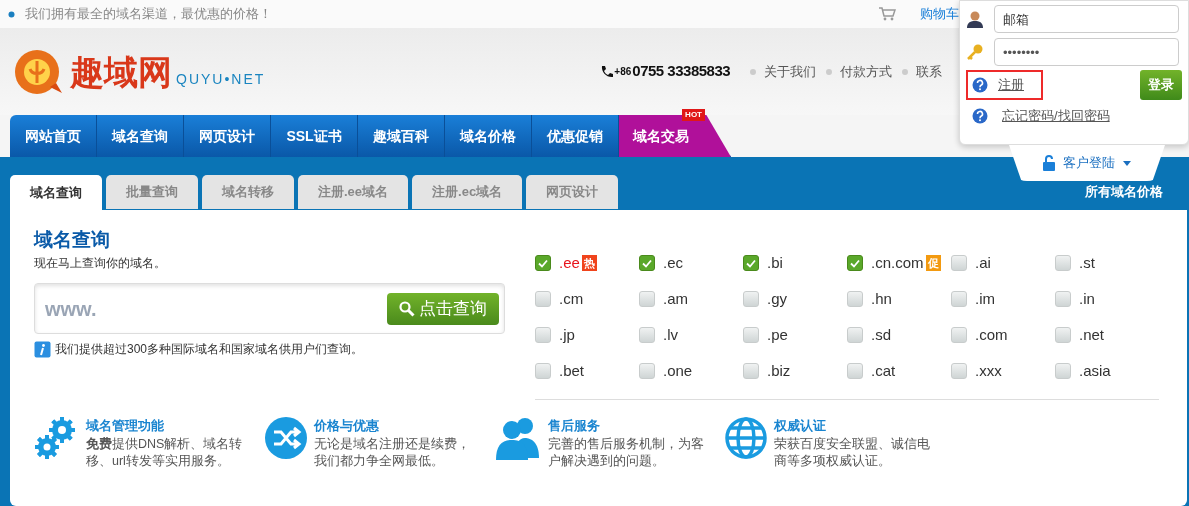 The height and width of the screenshot is (506, 1189). What do you see at coordinates (887, 14) in the screenshot?
I see `cart-icon` at bounding box center [887, 14].